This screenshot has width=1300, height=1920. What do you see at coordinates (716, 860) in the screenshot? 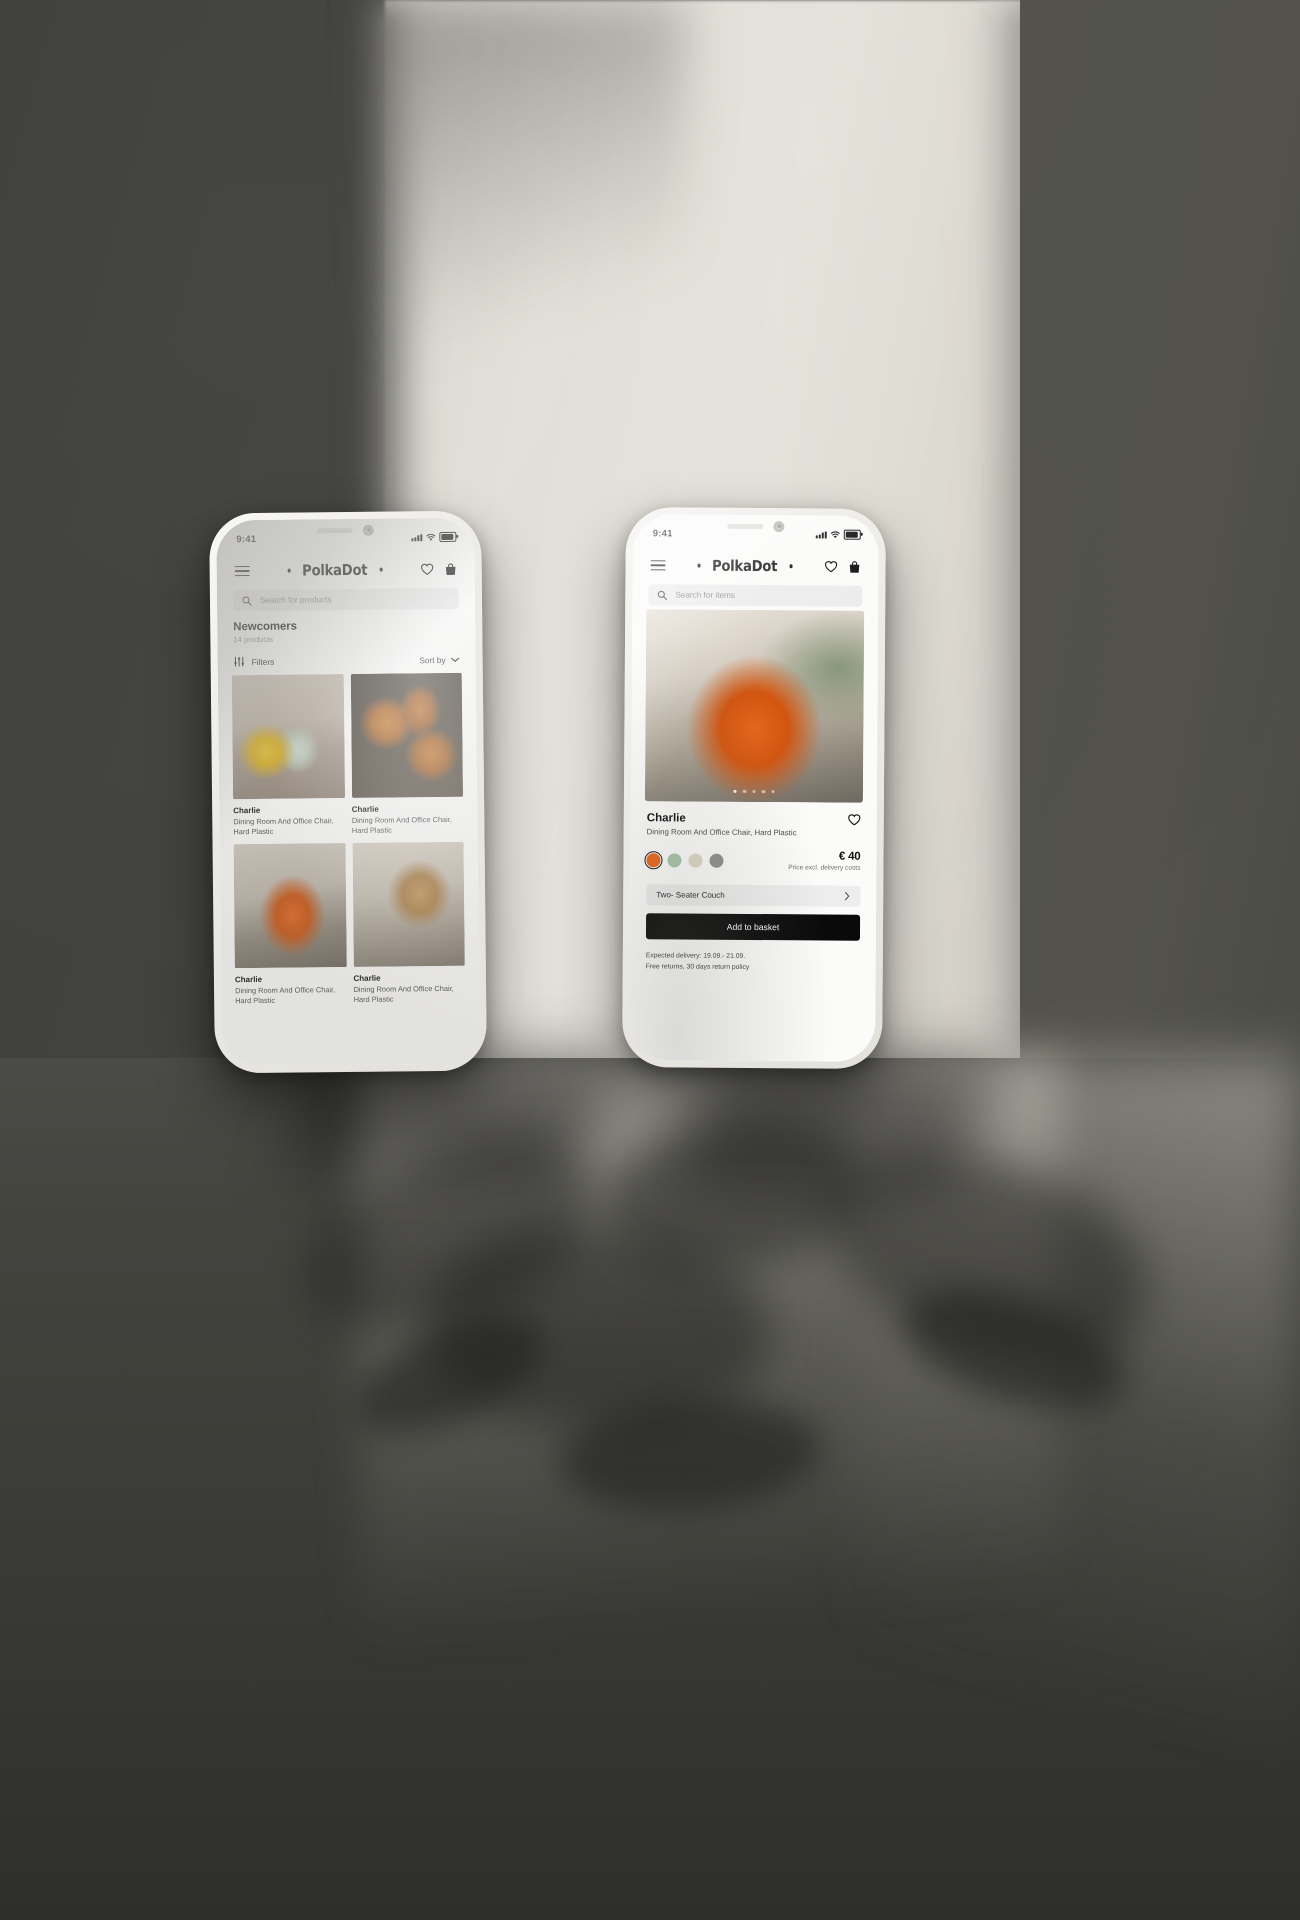
I see `color-swatch-grey` at bounding box center [716, 860].